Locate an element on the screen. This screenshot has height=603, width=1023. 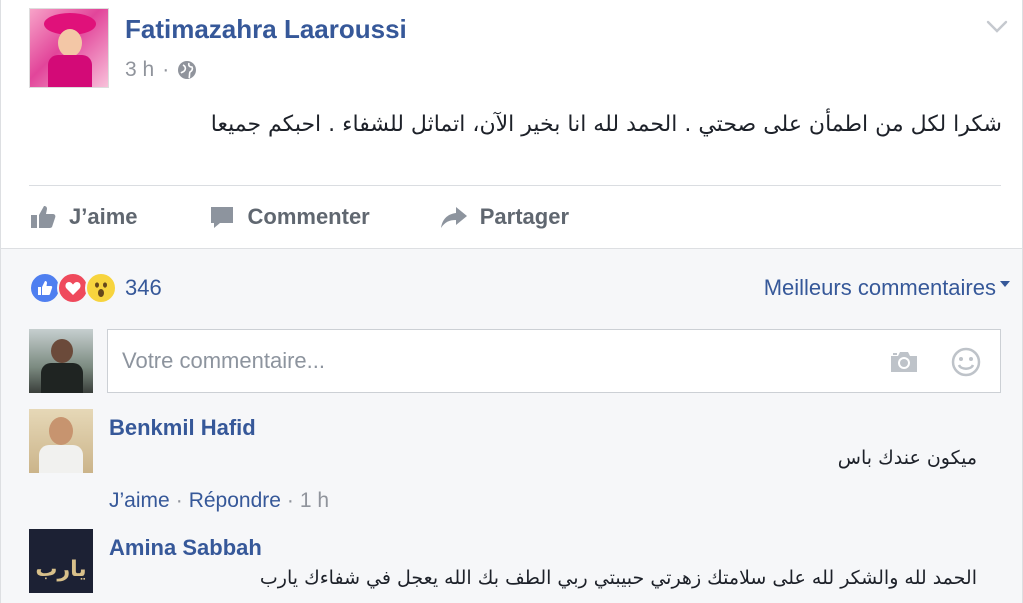
post-meta: 3 h · is located at coordinates (161, 70).